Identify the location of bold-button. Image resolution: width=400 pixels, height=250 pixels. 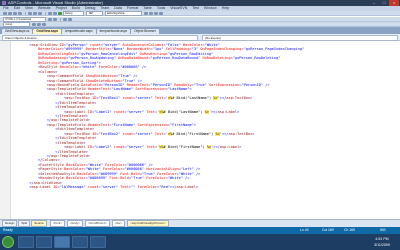
(34, 24).